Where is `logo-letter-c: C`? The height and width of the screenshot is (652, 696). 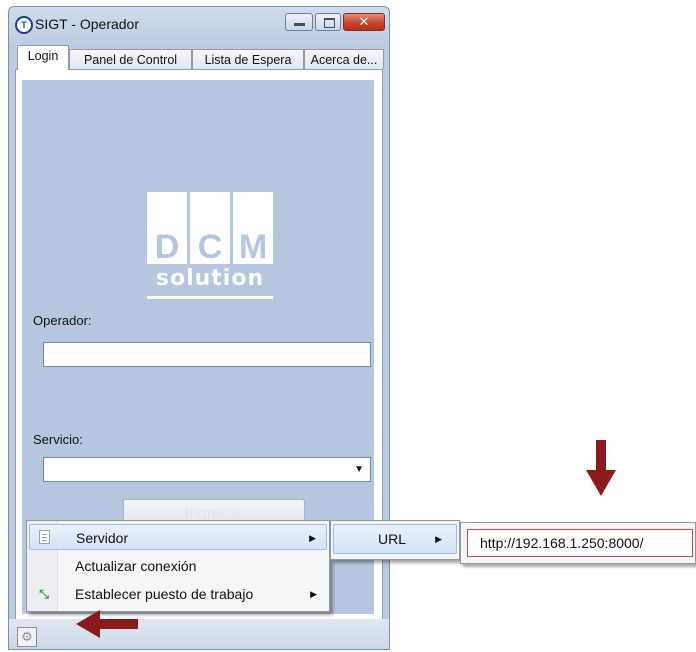 logo-letter-c: C is located at coordinates (210, 228).